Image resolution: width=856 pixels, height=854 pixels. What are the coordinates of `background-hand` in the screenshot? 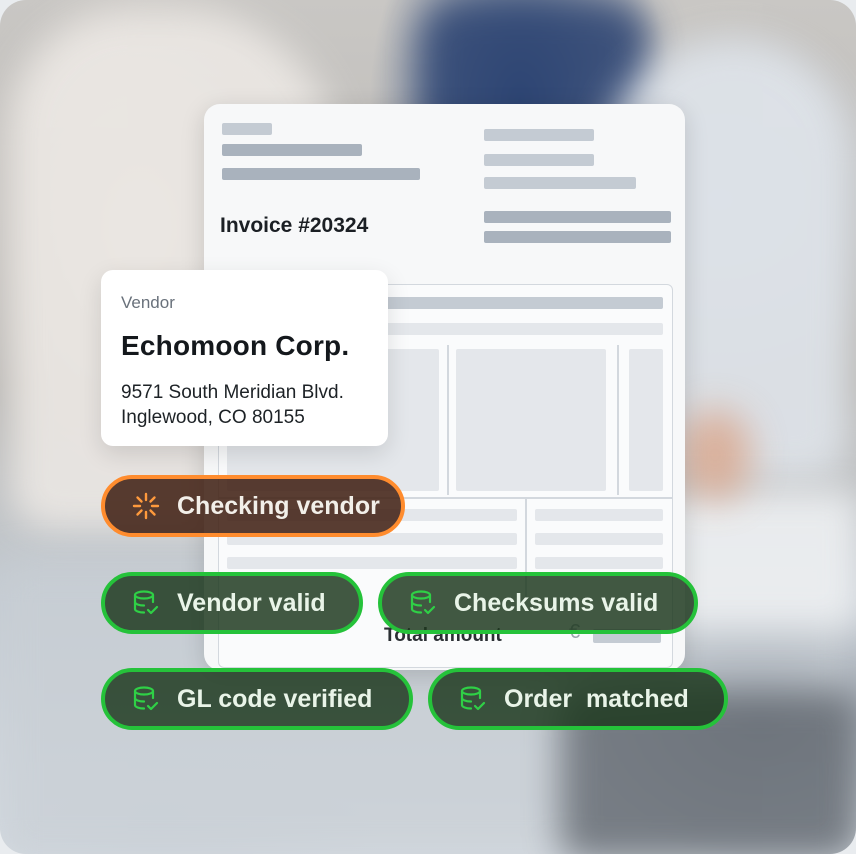 It's located at (715, 455).